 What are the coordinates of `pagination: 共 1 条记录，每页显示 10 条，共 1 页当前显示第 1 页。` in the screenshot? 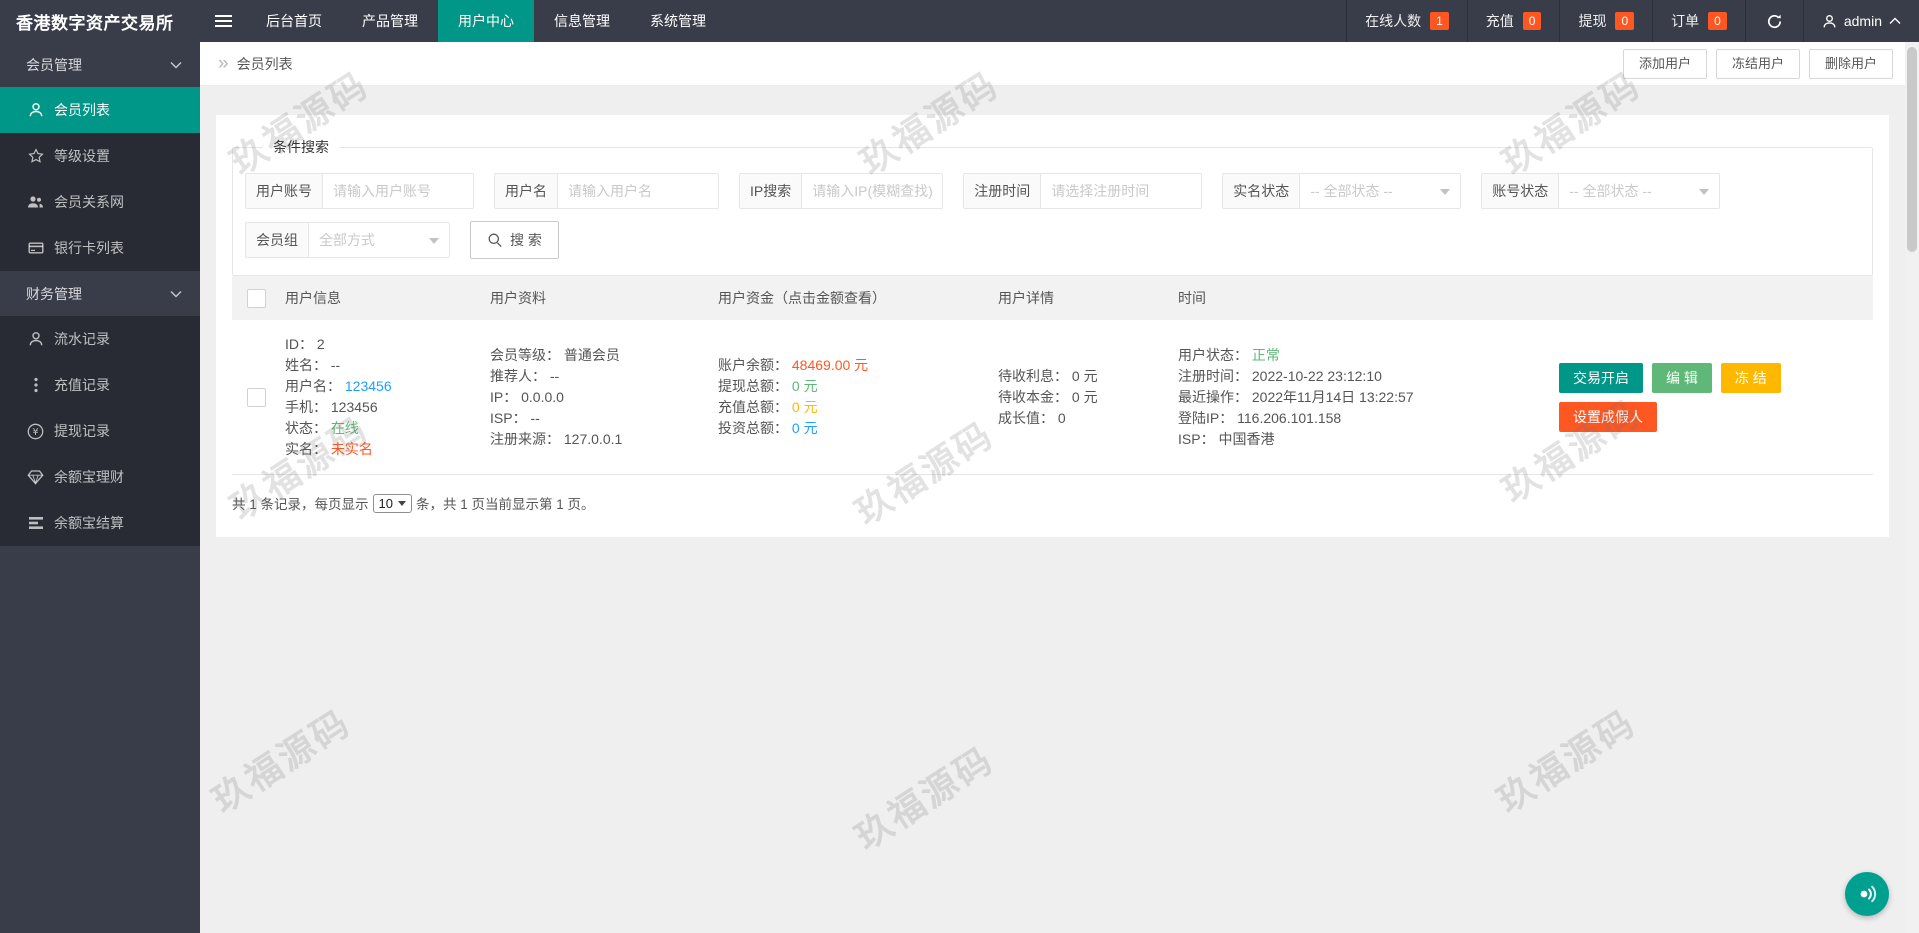 It's located at (1052, 503).